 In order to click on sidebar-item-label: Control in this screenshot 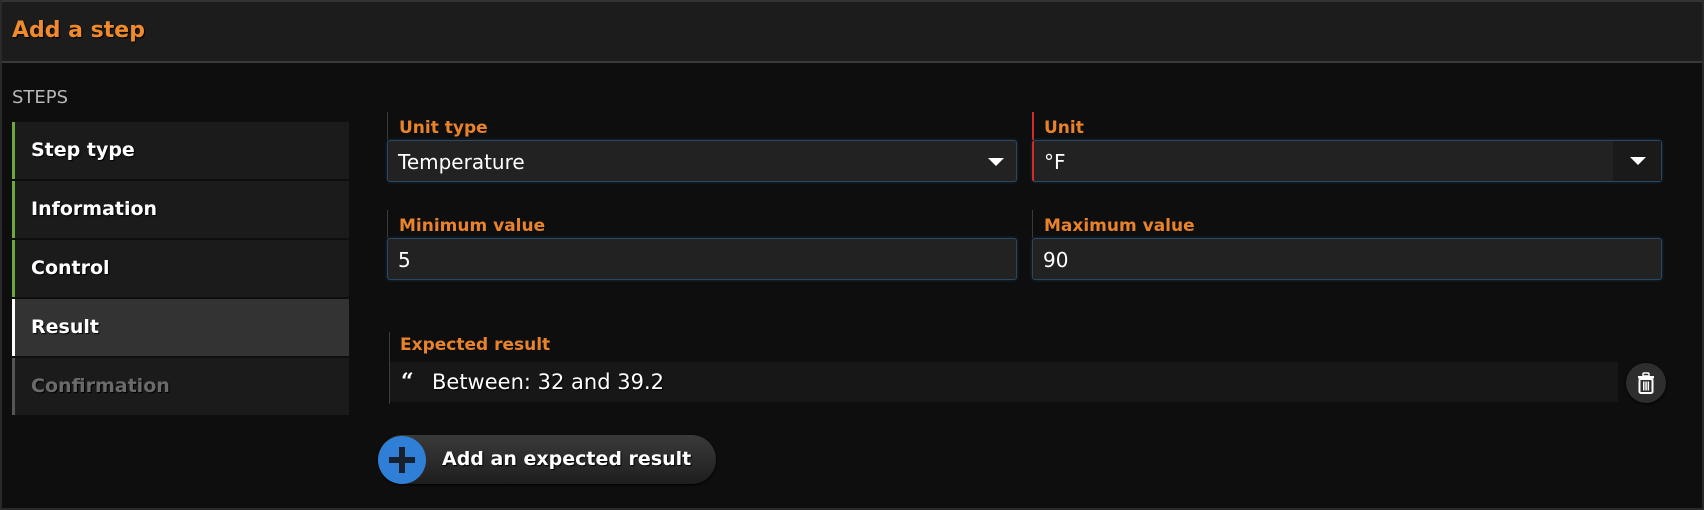, I will do `click(70, 268)`.